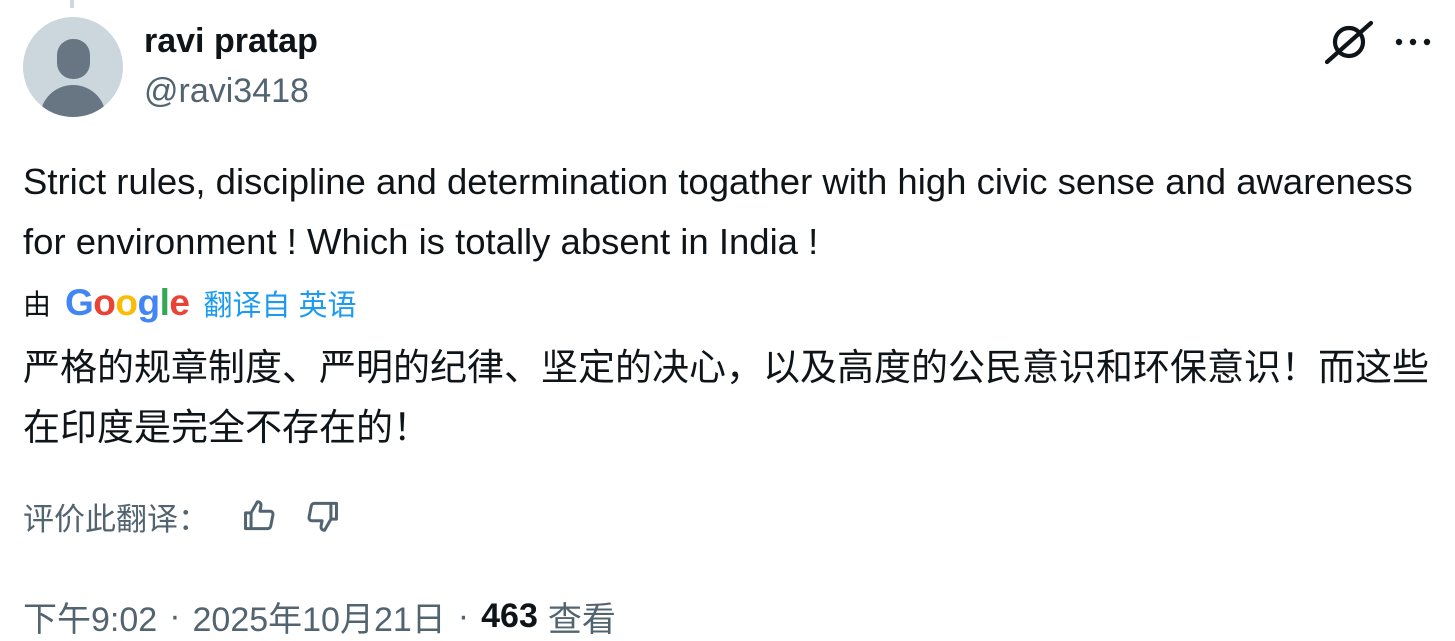 The image size is (1455, 641). What do you see at coordinates (72, 4) in the screenshot?
I see `thread-connector-line` at bounding box center [72, 4].